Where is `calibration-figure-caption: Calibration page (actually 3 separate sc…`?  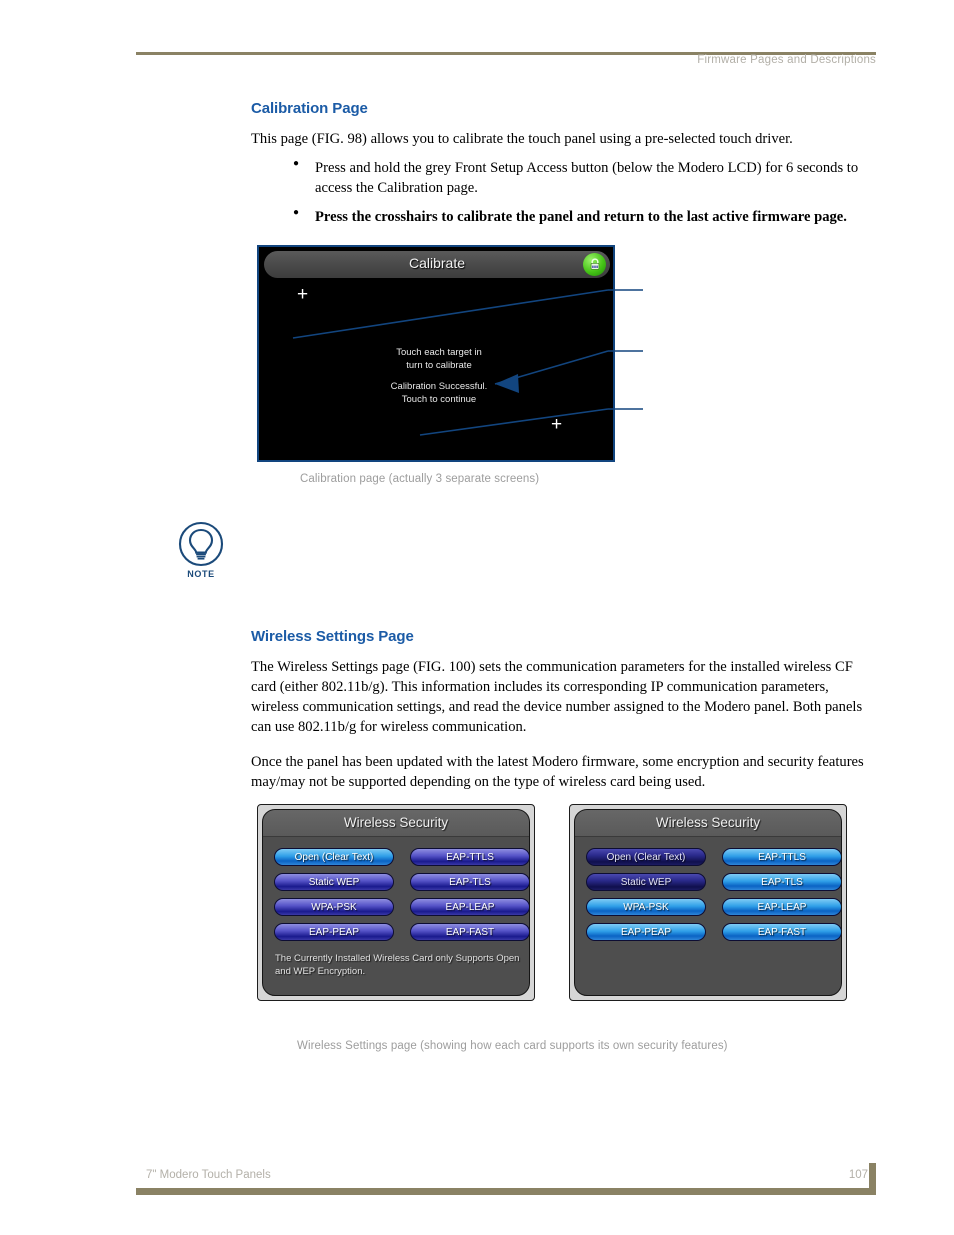 calibration-figure-caption: Calibration page (actually 3 separate sc… is located at coordinates (420, 479).